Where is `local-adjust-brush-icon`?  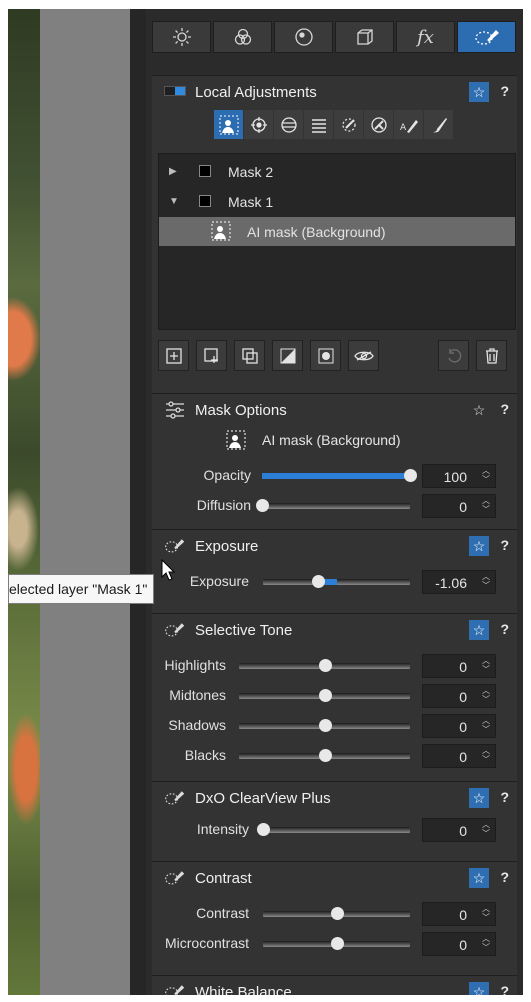
local-adjust-brush-icon is located at coordinates (486, 37).